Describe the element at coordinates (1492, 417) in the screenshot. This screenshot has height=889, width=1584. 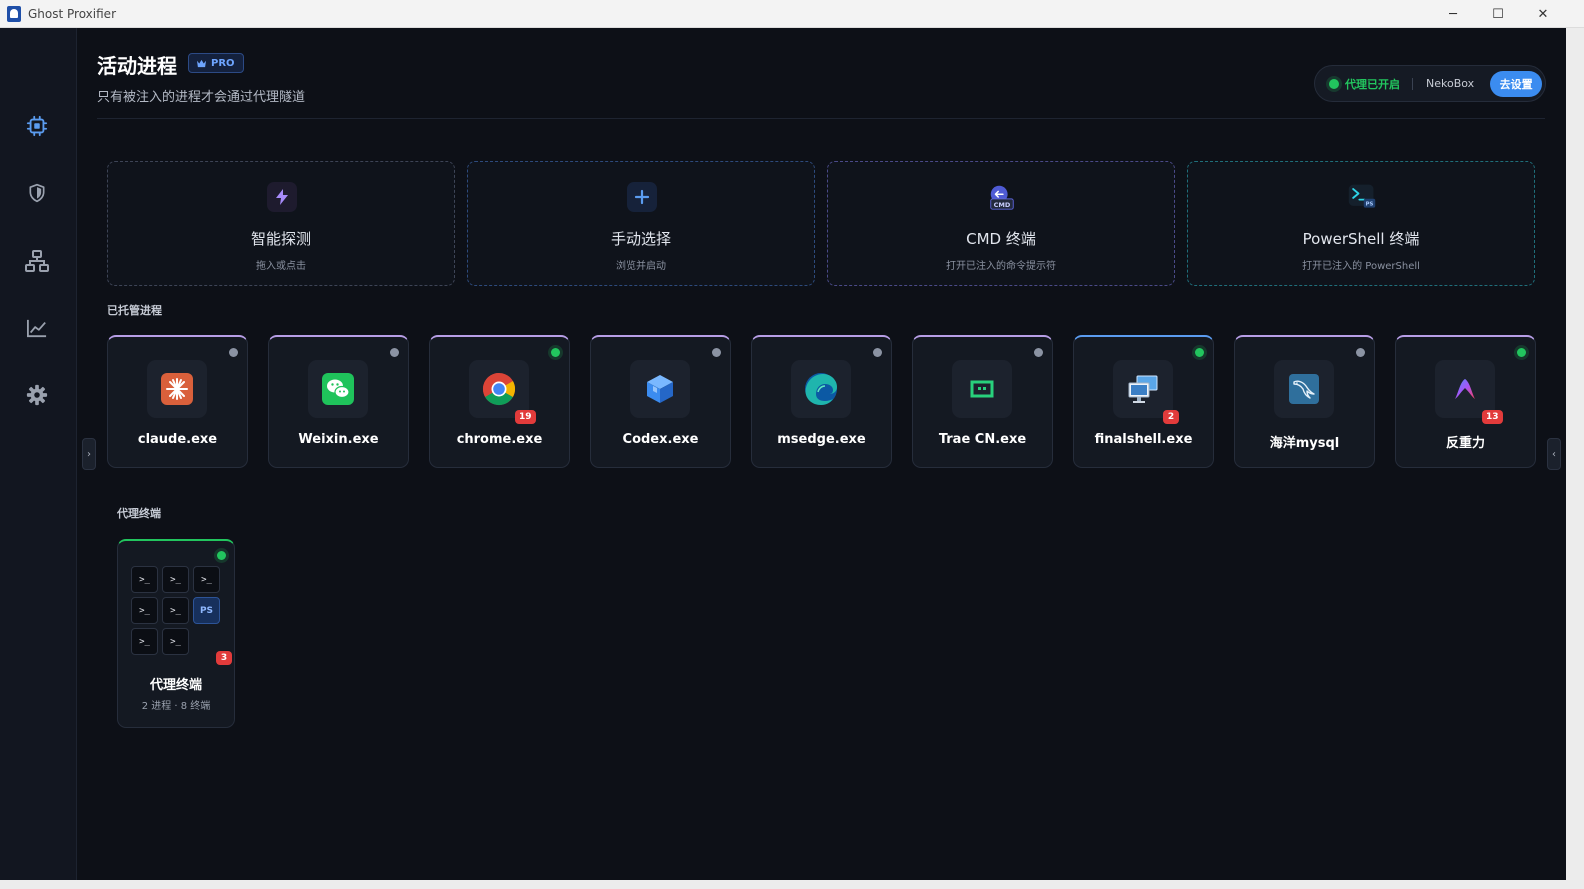
I see `process-count-badge: 13` at that location.